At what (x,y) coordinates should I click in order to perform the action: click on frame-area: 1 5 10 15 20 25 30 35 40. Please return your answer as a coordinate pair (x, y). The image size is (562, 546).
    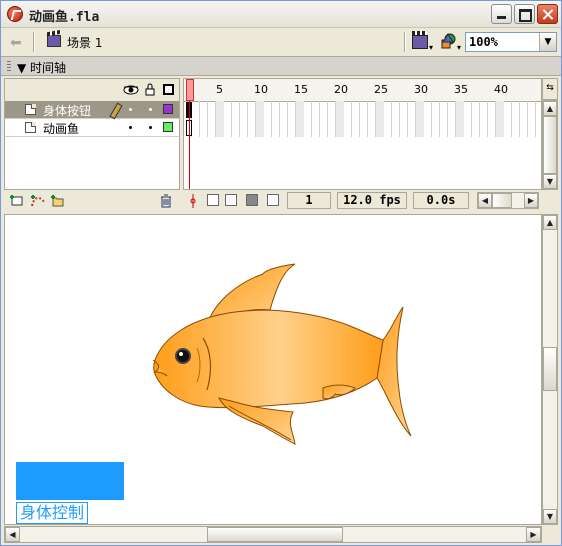
    Looking at the image, I should click on (362, 134).